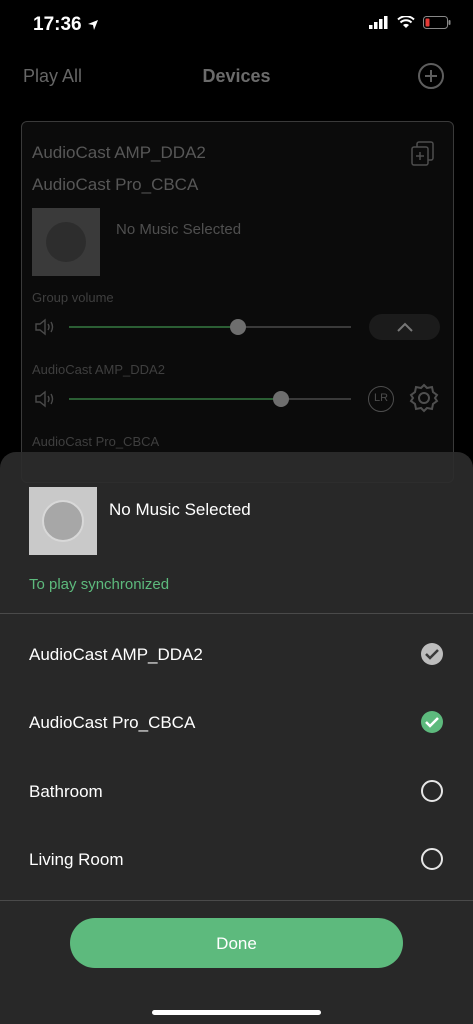 This screenshot has width=473, height=1024. I want to click on chevron-up-icon, so click(405, 327).